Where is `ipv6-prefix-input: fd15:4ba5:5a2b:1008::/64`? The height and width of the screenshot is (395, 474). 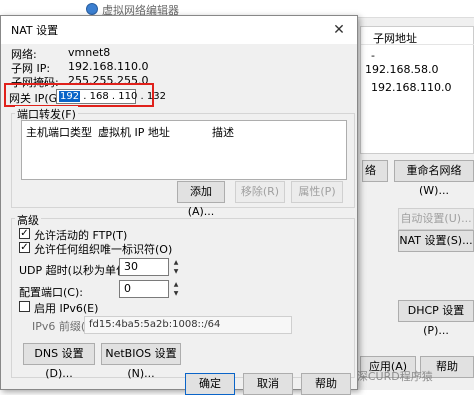
ipv6-prefix-input: fd15:4ba5:5a2b:1008::/64 is located at coordinates (188, 325).